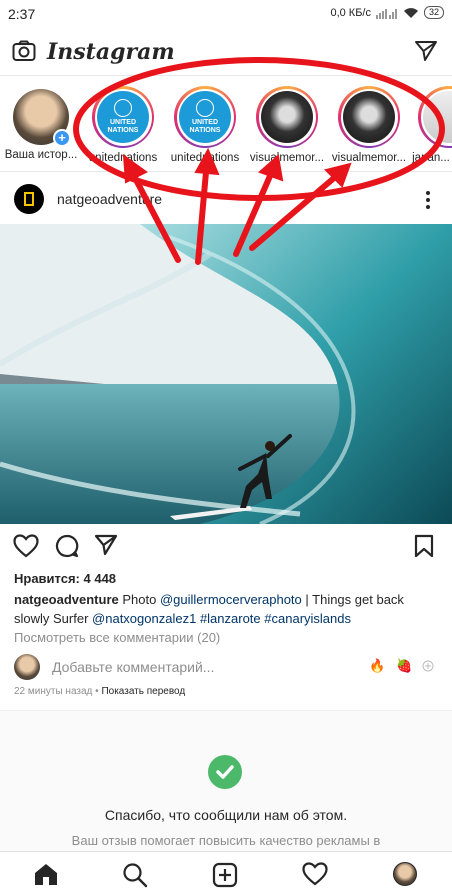 The image size is (452, 895). I want to click on natgeo-logo-icon, so click(29, 199).